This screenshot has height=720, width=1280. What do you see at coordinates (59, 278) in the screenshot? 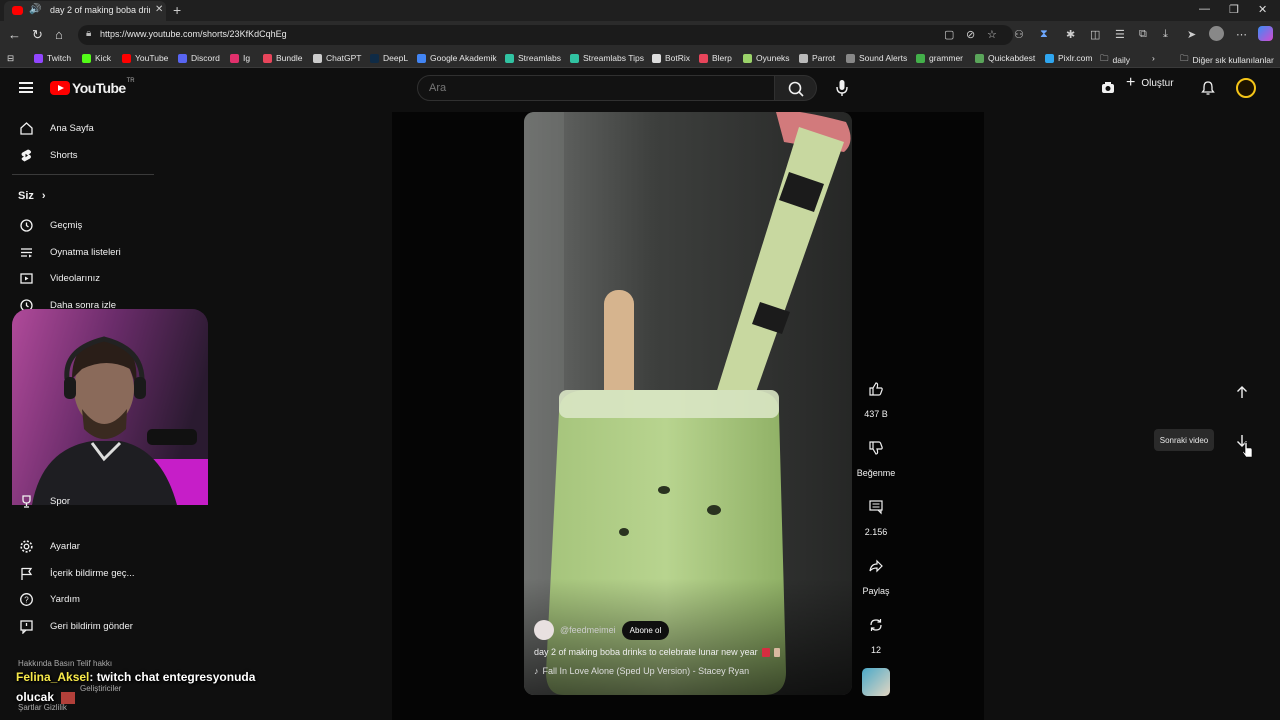
I see `sidebar-item-your-videos: Videolarınız` at bounding box center [59, 278].